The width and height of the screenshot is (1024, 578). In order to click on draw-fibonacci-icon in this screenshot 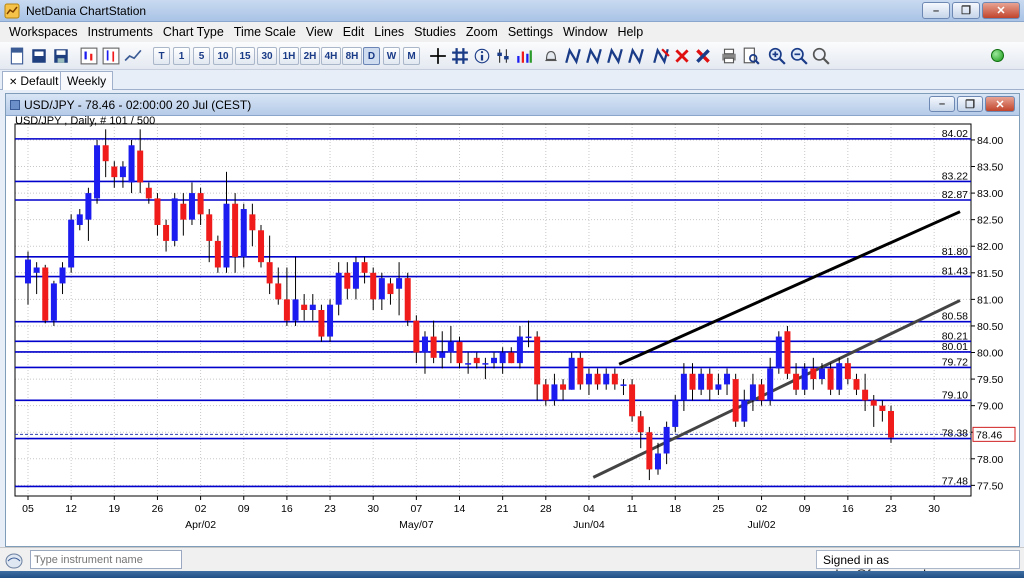, I will do `click(615, 56)`.